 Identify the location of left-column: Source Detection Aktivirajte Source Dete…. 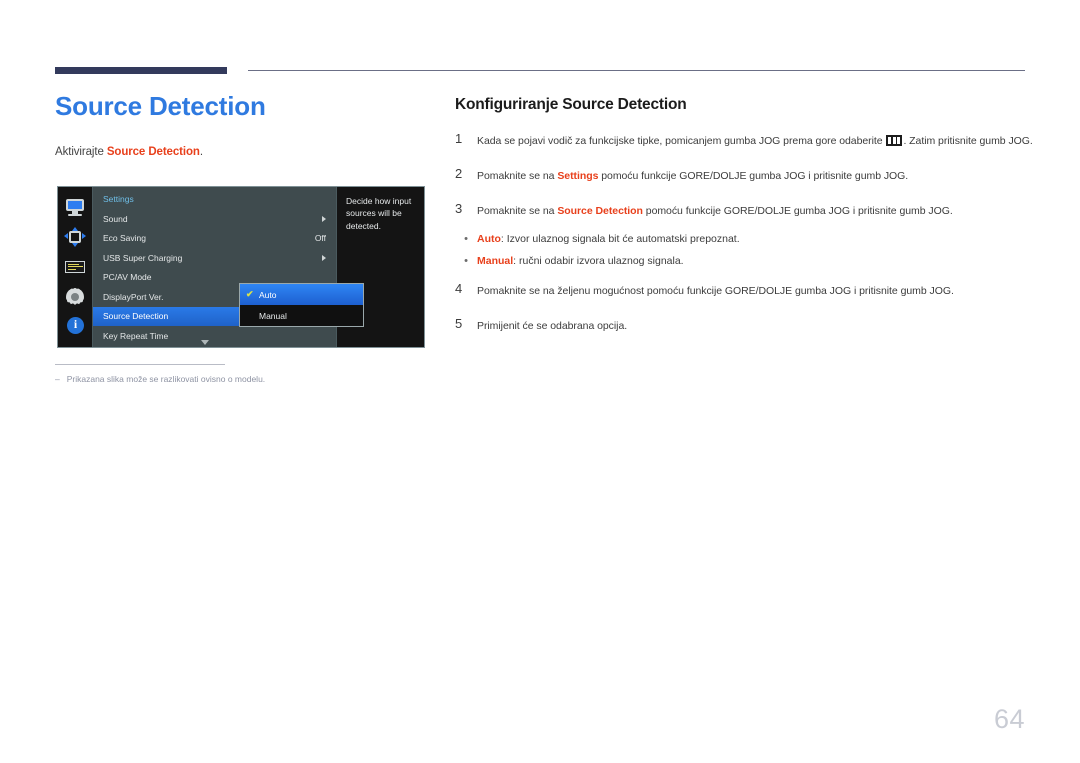
(247, 124).